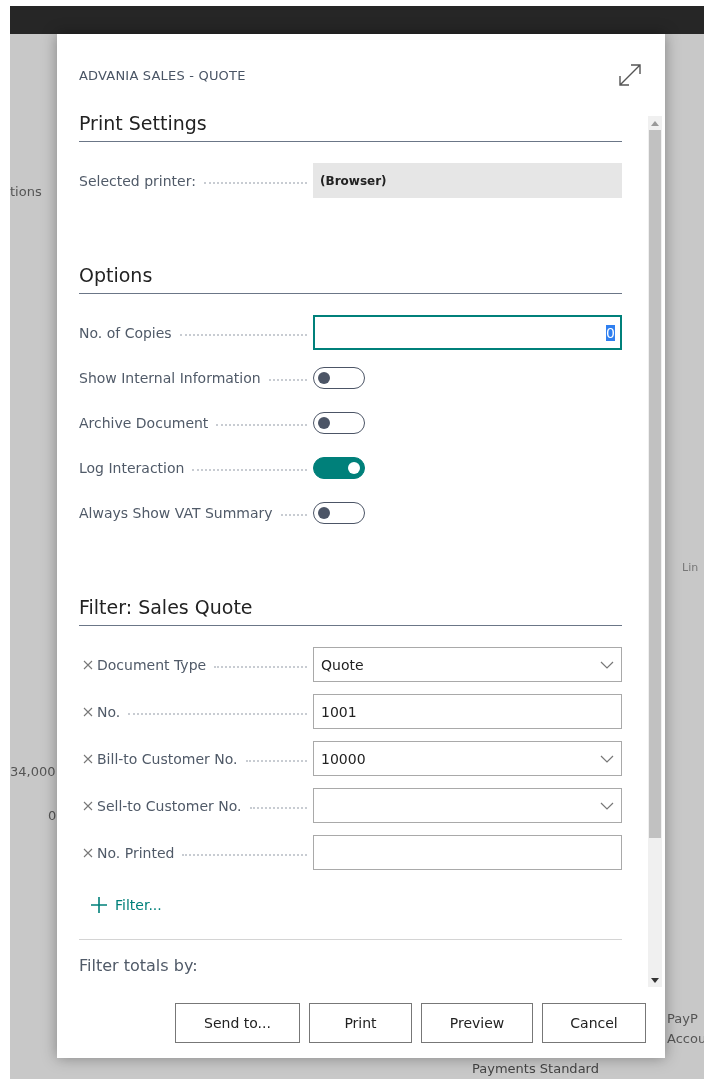  I want to click on section-heading: Filter: Sales Quote, so click(350, 611).